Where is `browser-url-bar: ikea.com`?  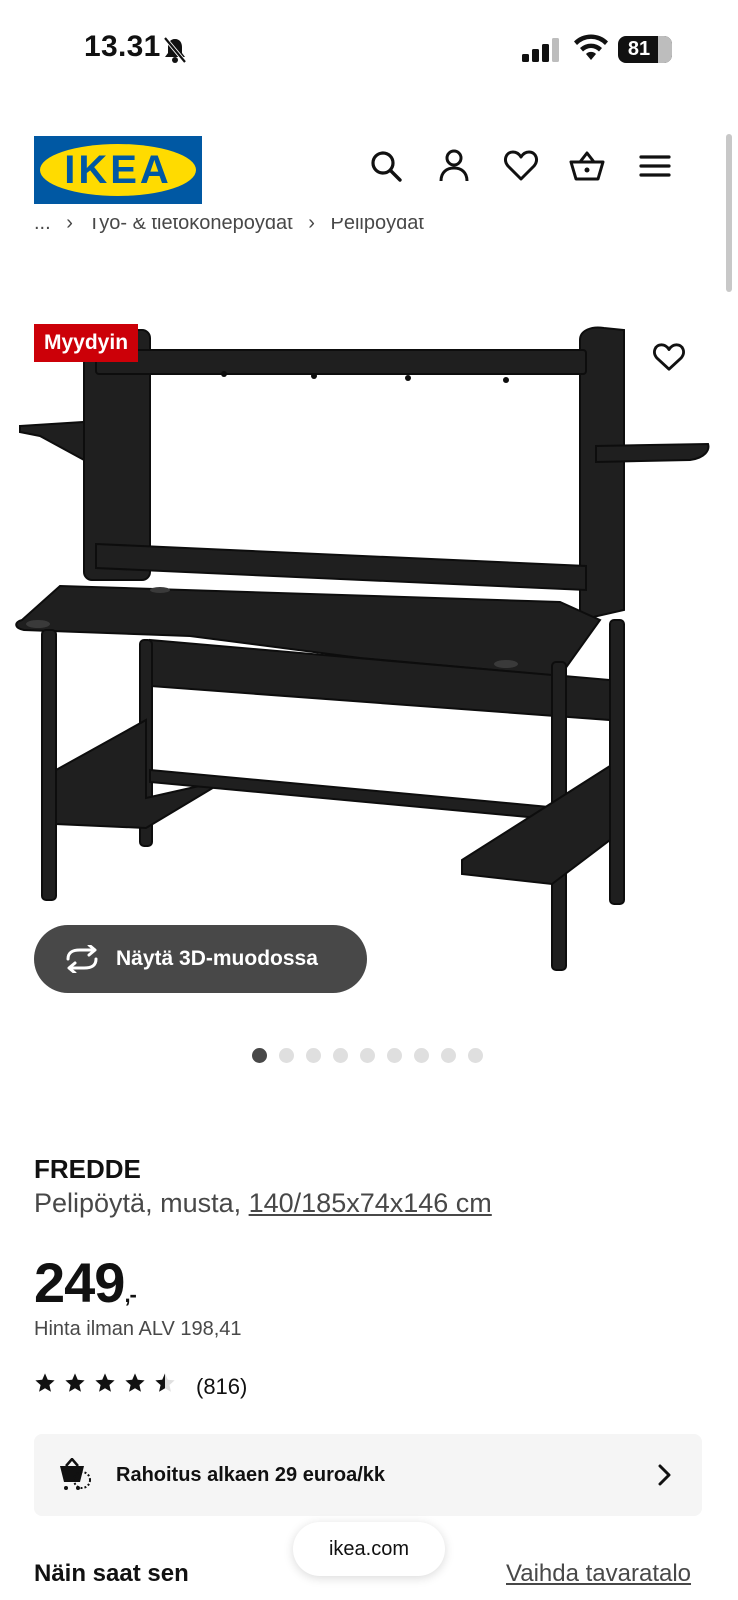
browser-url-bar: ikea.com is located at coordinates (369, 1549).